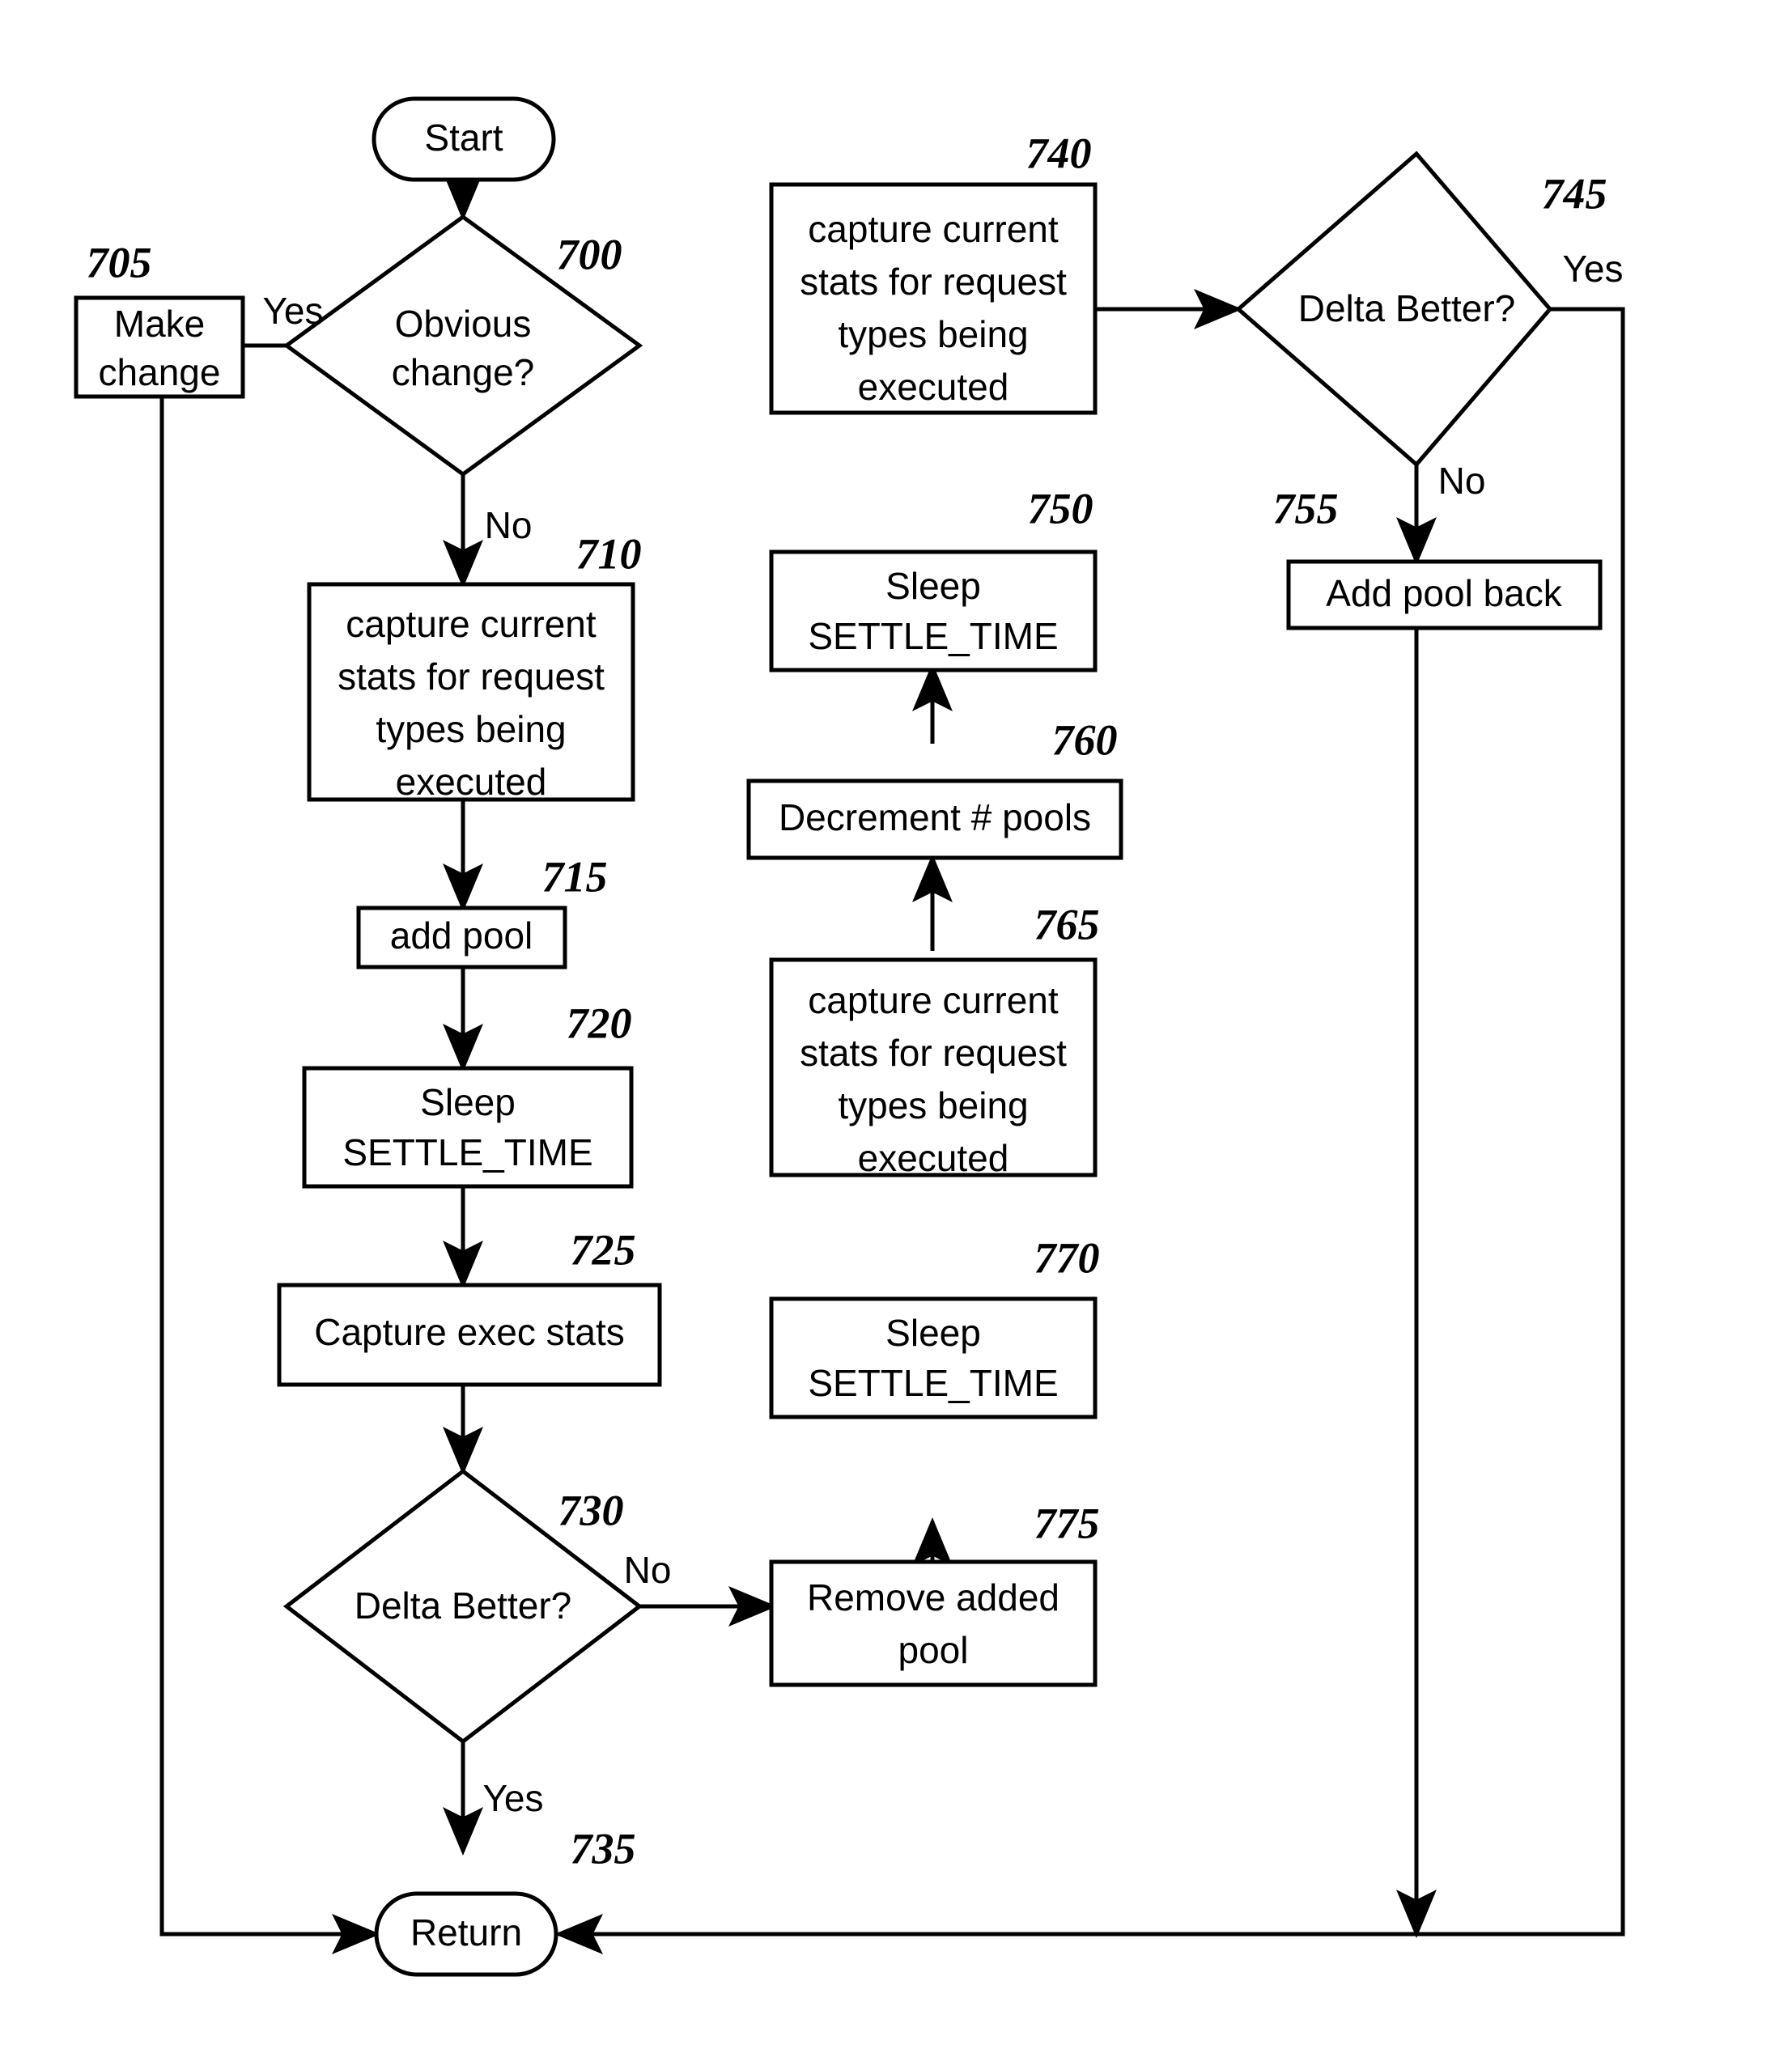 The width and height of the screenshot is (1792, 2049). I want to click on node-765-label-line3: types being, so click(933, 1105).